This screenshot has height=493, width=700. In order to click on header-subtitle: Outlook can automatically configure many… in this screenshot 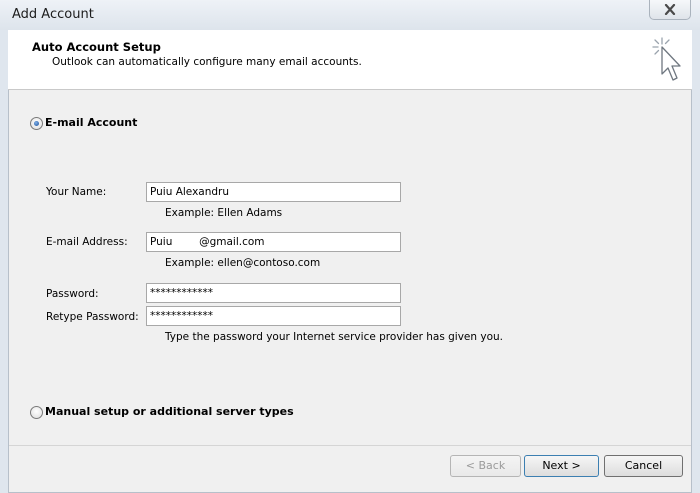, I will do `click(207, 62)`.